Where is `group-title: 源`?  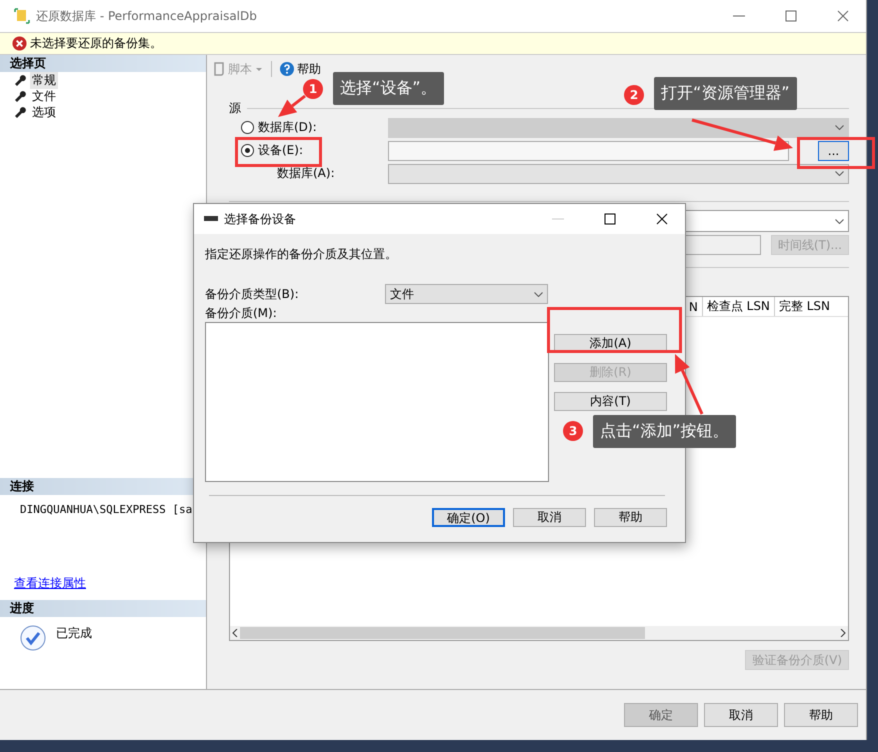
group-title: 源 is located at coordinates (235, 108).